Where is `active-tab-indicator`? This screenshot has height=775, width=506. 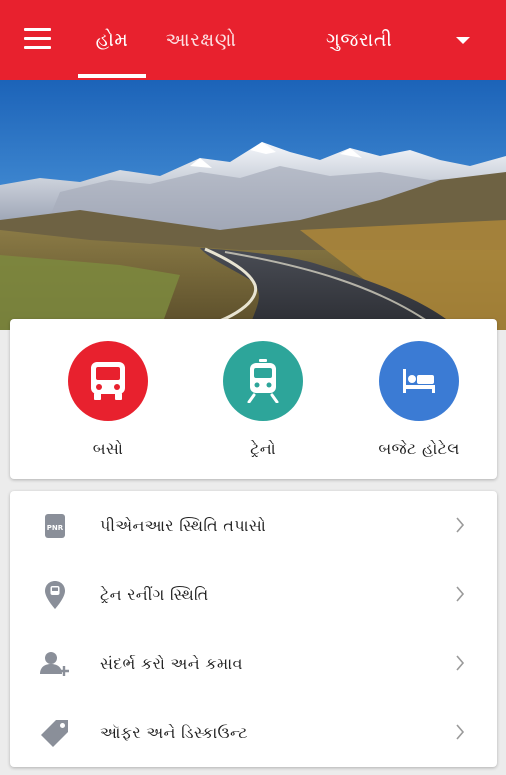
active-tab-indicator is located at coordinates (112, 76).